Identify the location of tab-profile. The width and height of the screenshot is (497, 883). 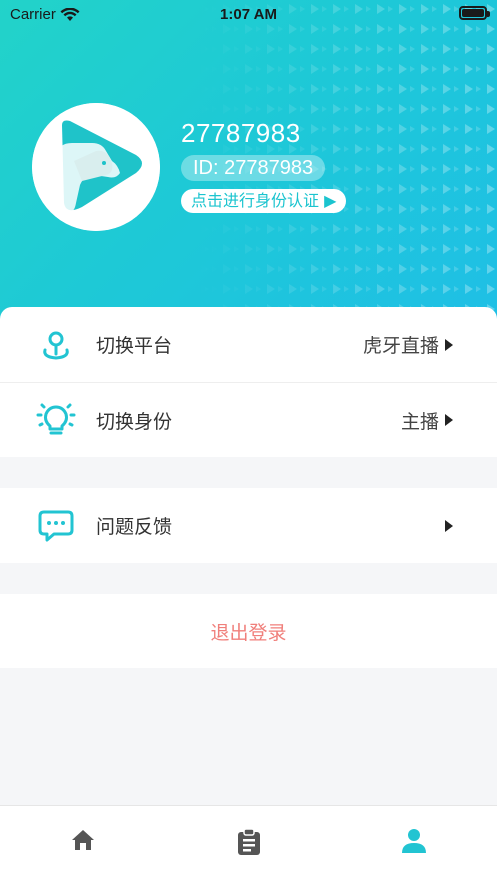
(414, 844).